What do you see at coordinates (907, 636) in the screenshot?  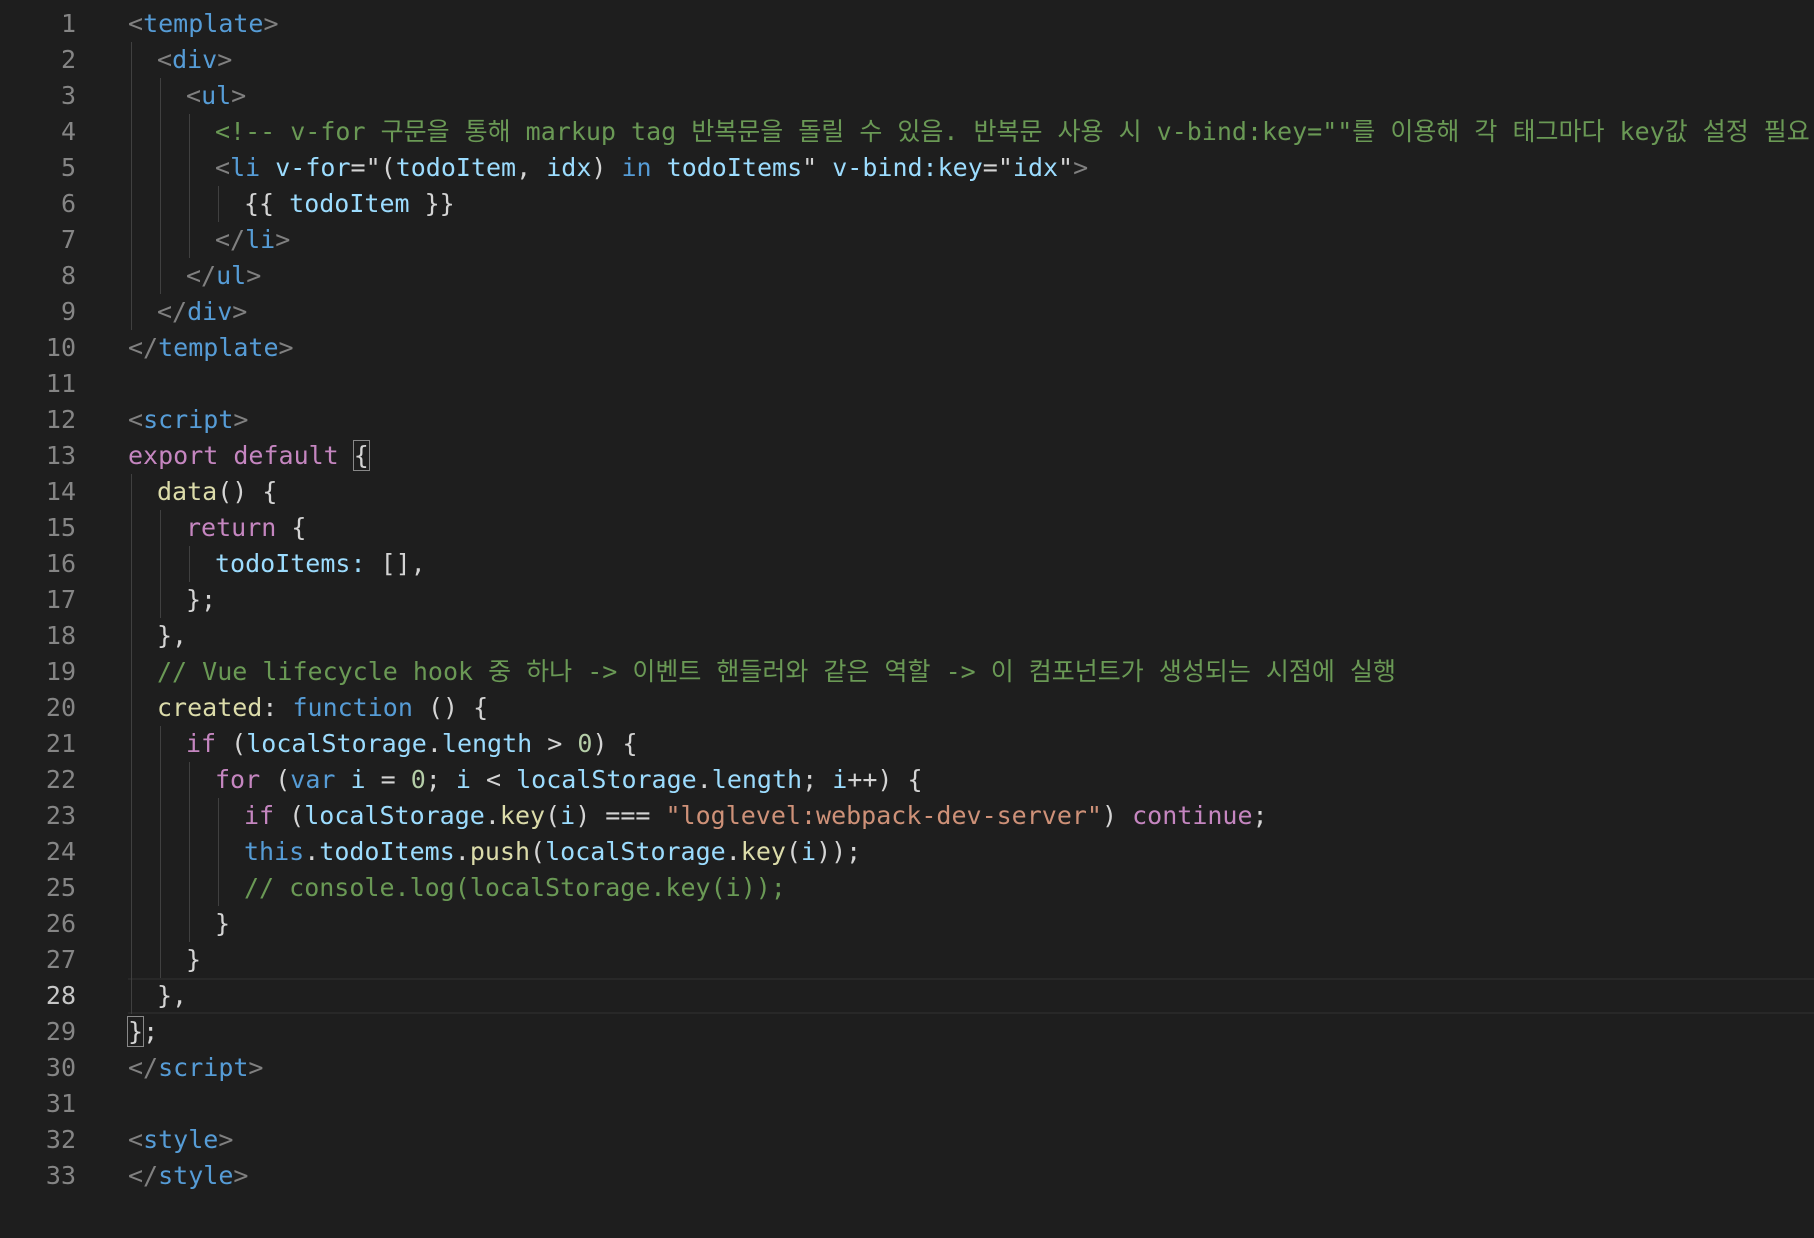 I see `code-line: 18},` at bounding box center [907, 636].